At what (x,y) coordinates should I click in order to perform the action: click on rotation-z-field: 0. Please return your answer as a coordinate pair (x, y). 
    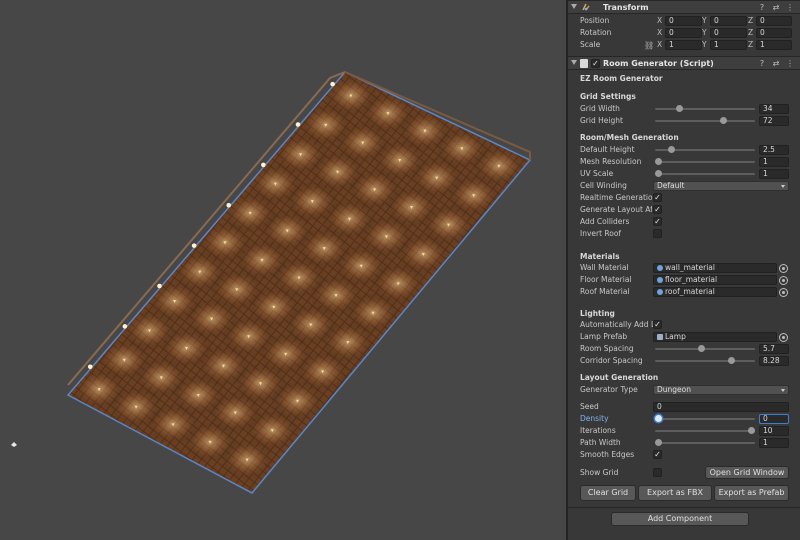
    Looking at the image, I should click on (774, 33).